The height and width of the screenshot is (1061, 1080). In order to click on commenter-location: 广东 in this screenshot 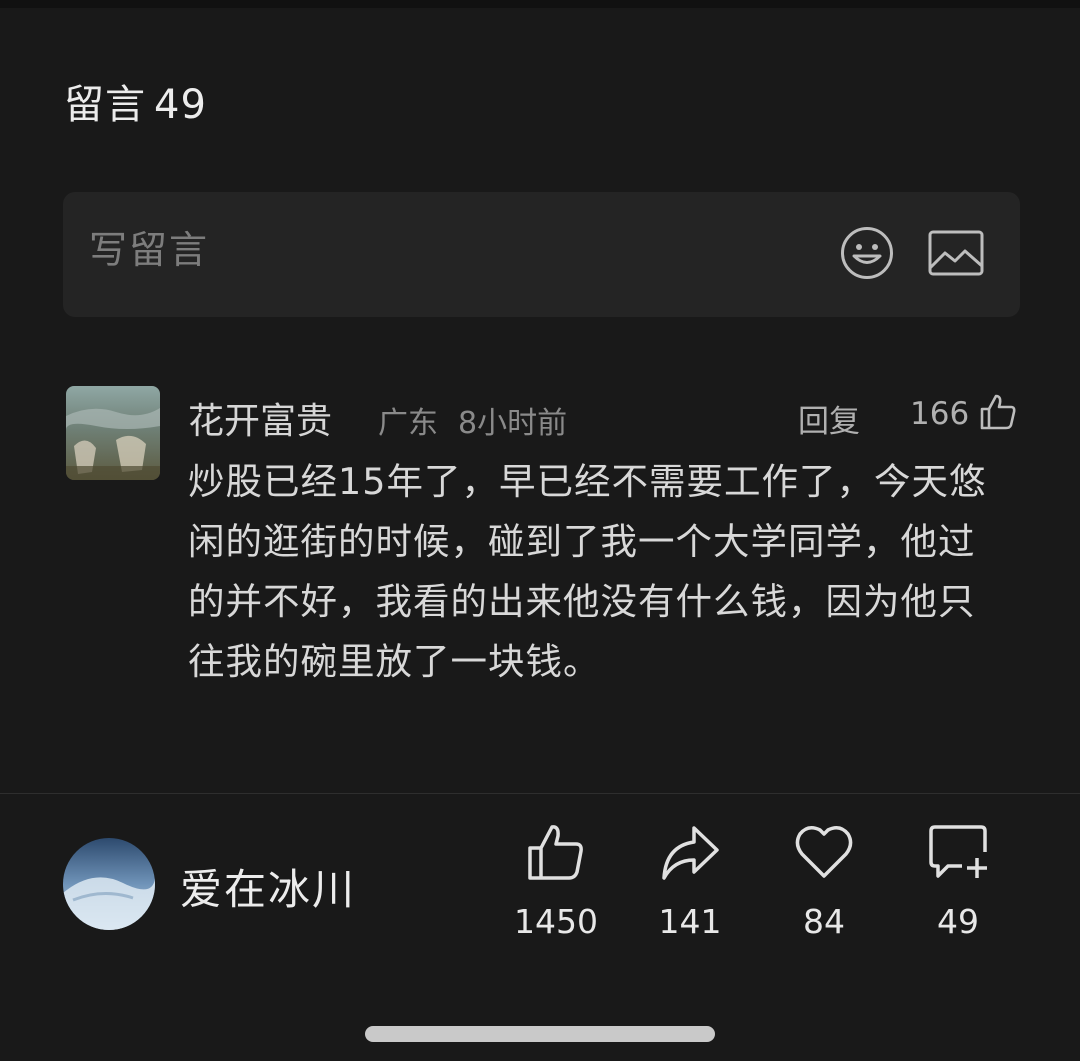, I will do `click(408, 423)`.